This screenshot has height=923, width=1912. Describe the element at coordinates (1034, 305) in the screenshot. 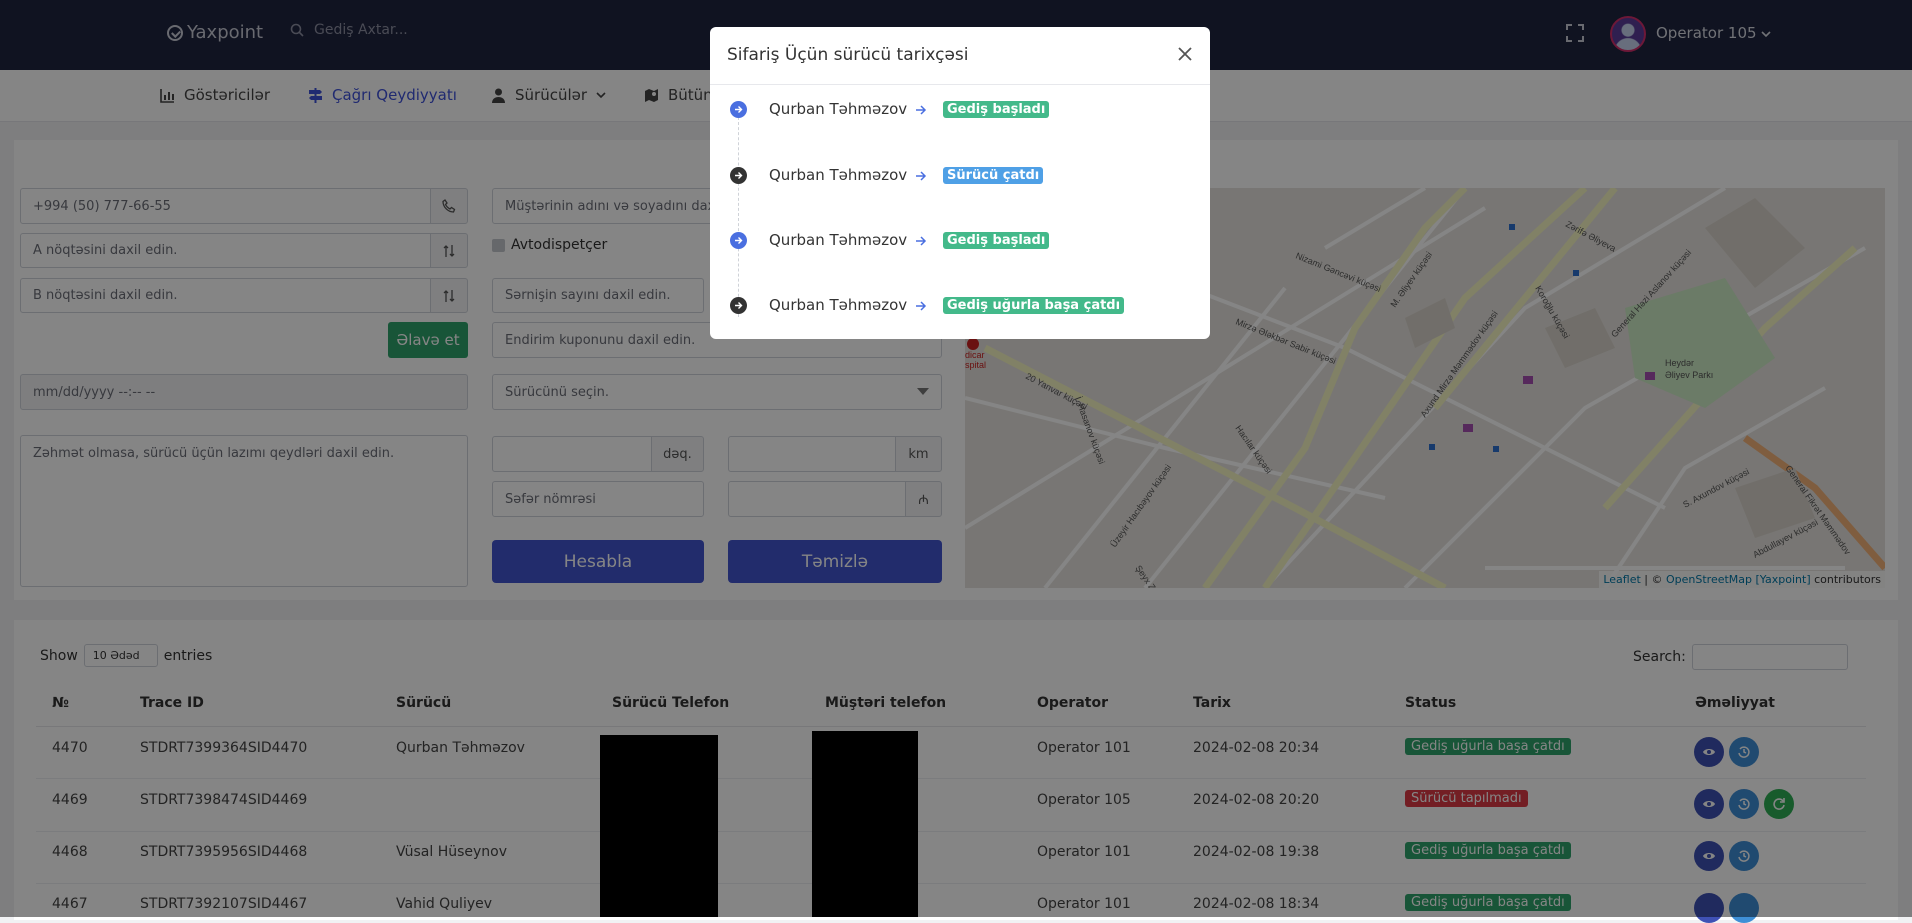

I see `history-status-badge: Gediş uğurla başa çatdı` at that location.